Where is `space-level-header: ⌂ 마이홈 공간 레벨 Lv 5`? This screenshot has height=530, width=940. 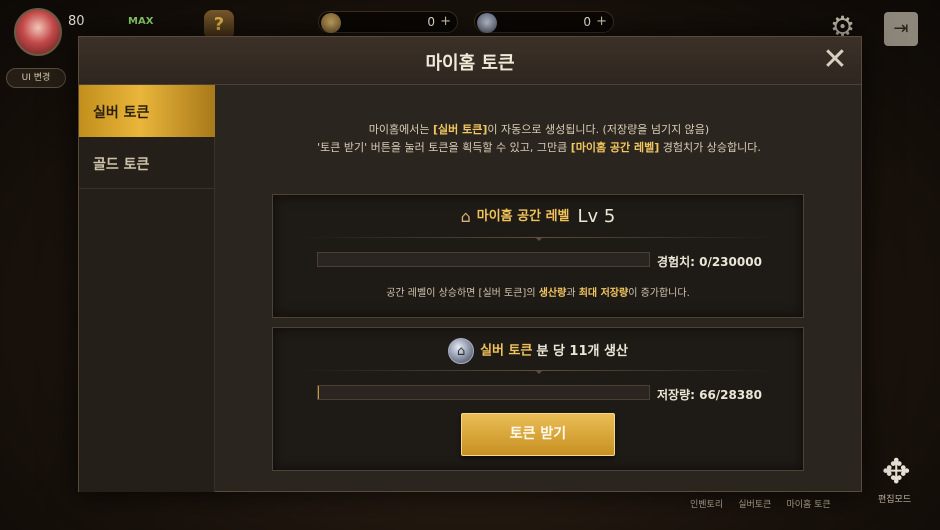
space-level-header: ⌂ 마이홈 공간 레벨 Lv 5 is located at coordinates (538, 216).